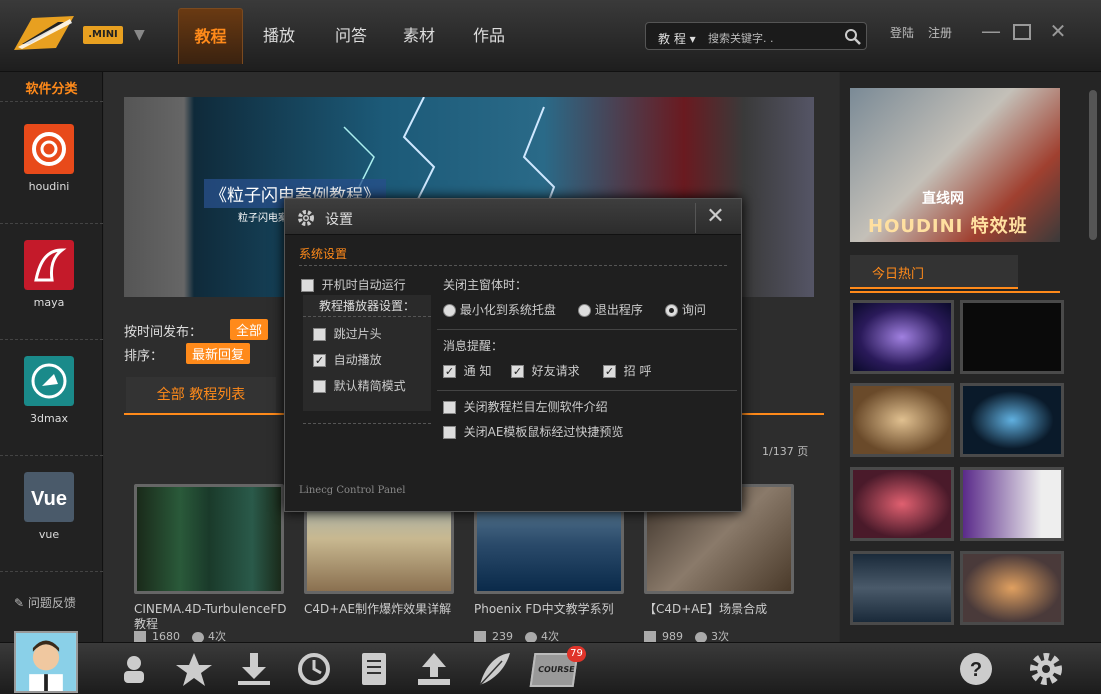  What do you see at coordinates (685, 309) in the screenshot?
I see `ask-option: 询问` at bounding box center [685, 309].